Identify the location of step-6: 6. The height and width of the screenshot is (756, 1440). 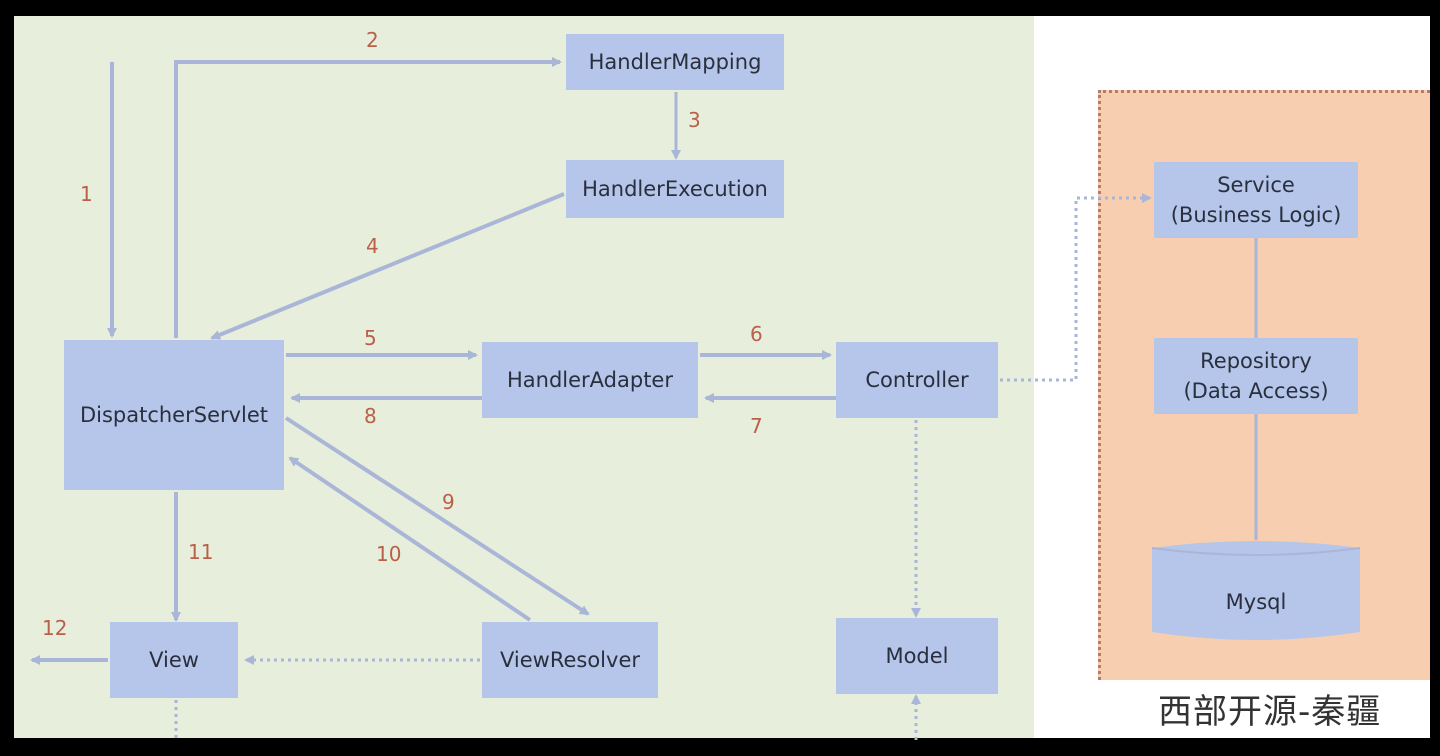
(756, 334).